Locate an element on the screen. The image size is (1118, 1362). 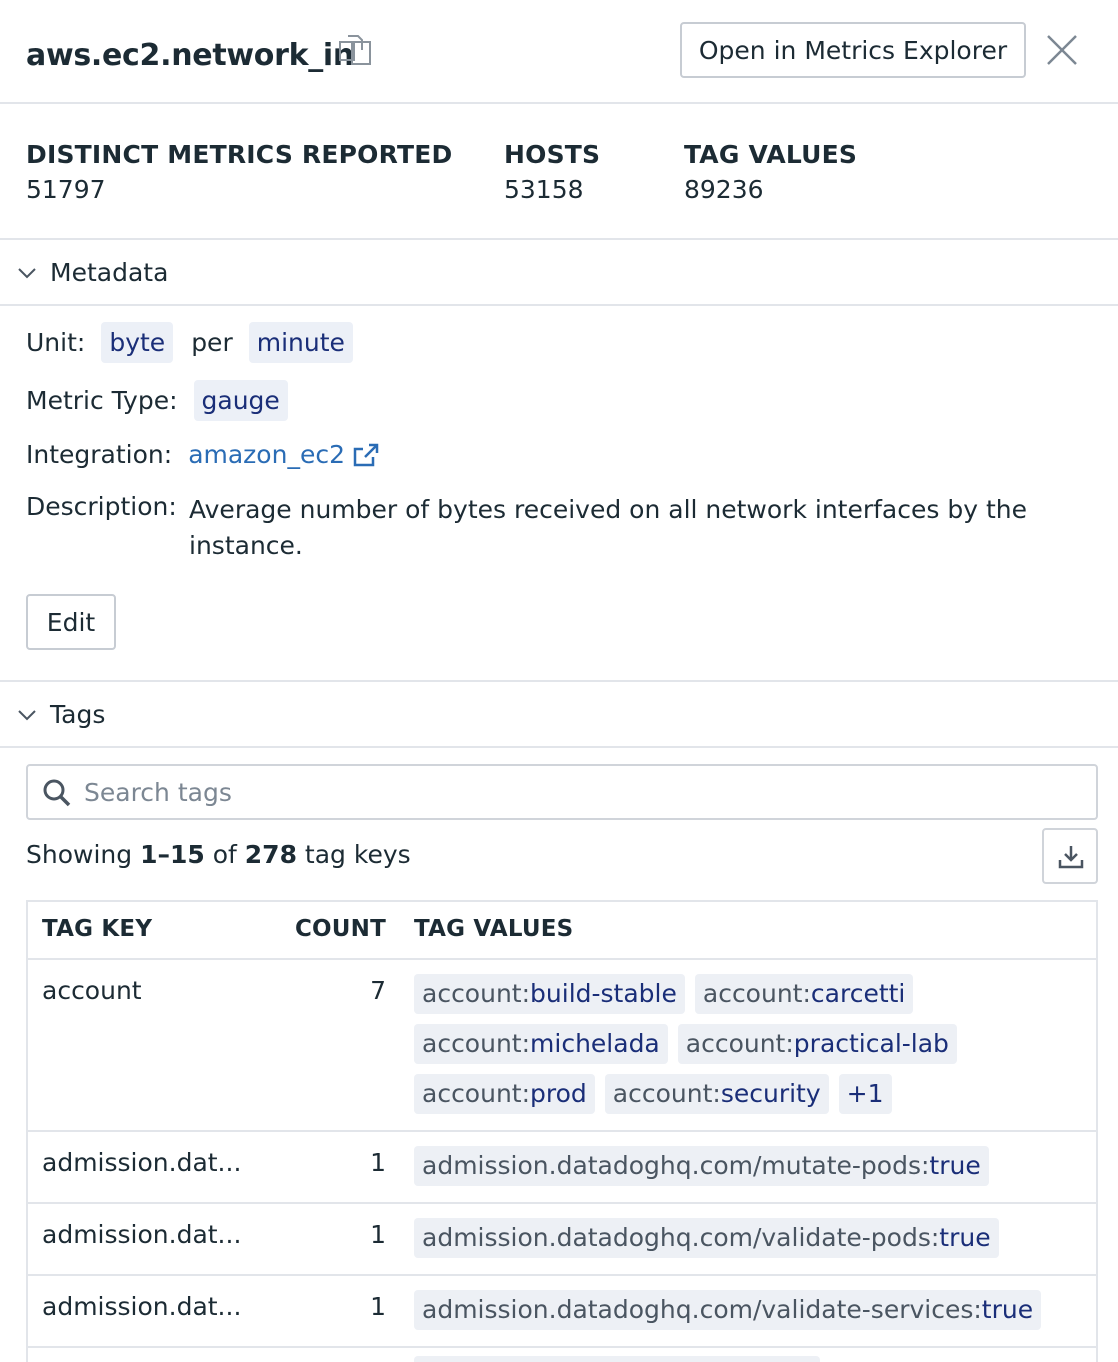
column-header-tag-key: TAG KEY is located at coordinates (97, 929).